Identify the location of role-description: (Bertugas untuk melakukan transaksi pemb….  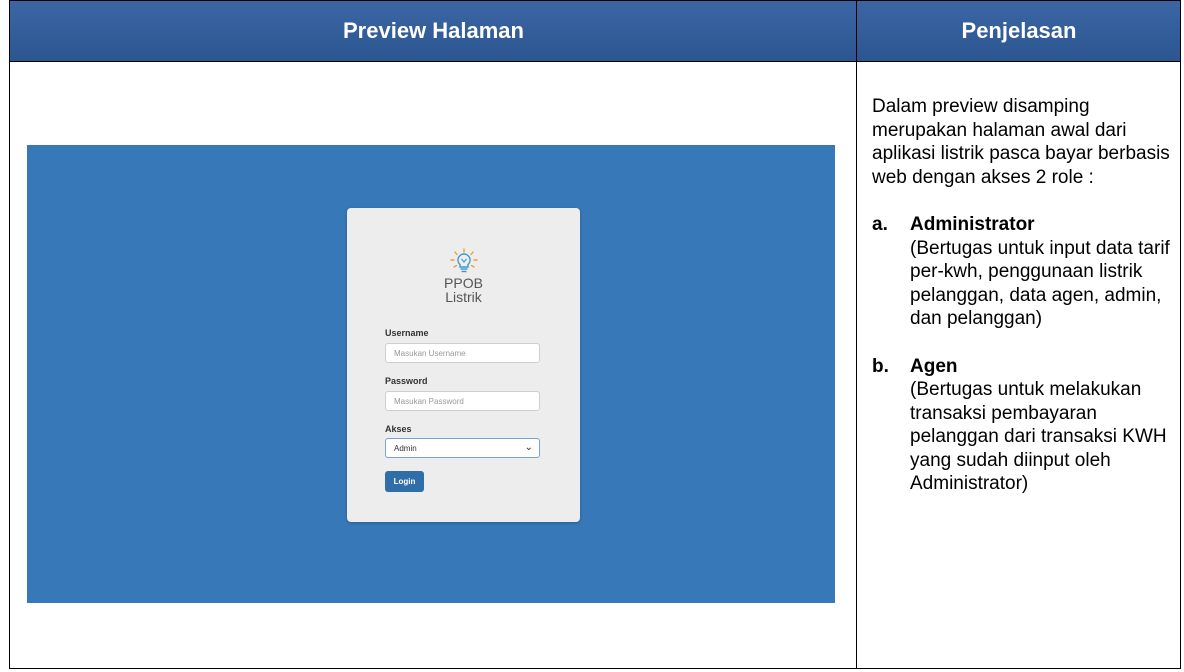
(1038, 436).